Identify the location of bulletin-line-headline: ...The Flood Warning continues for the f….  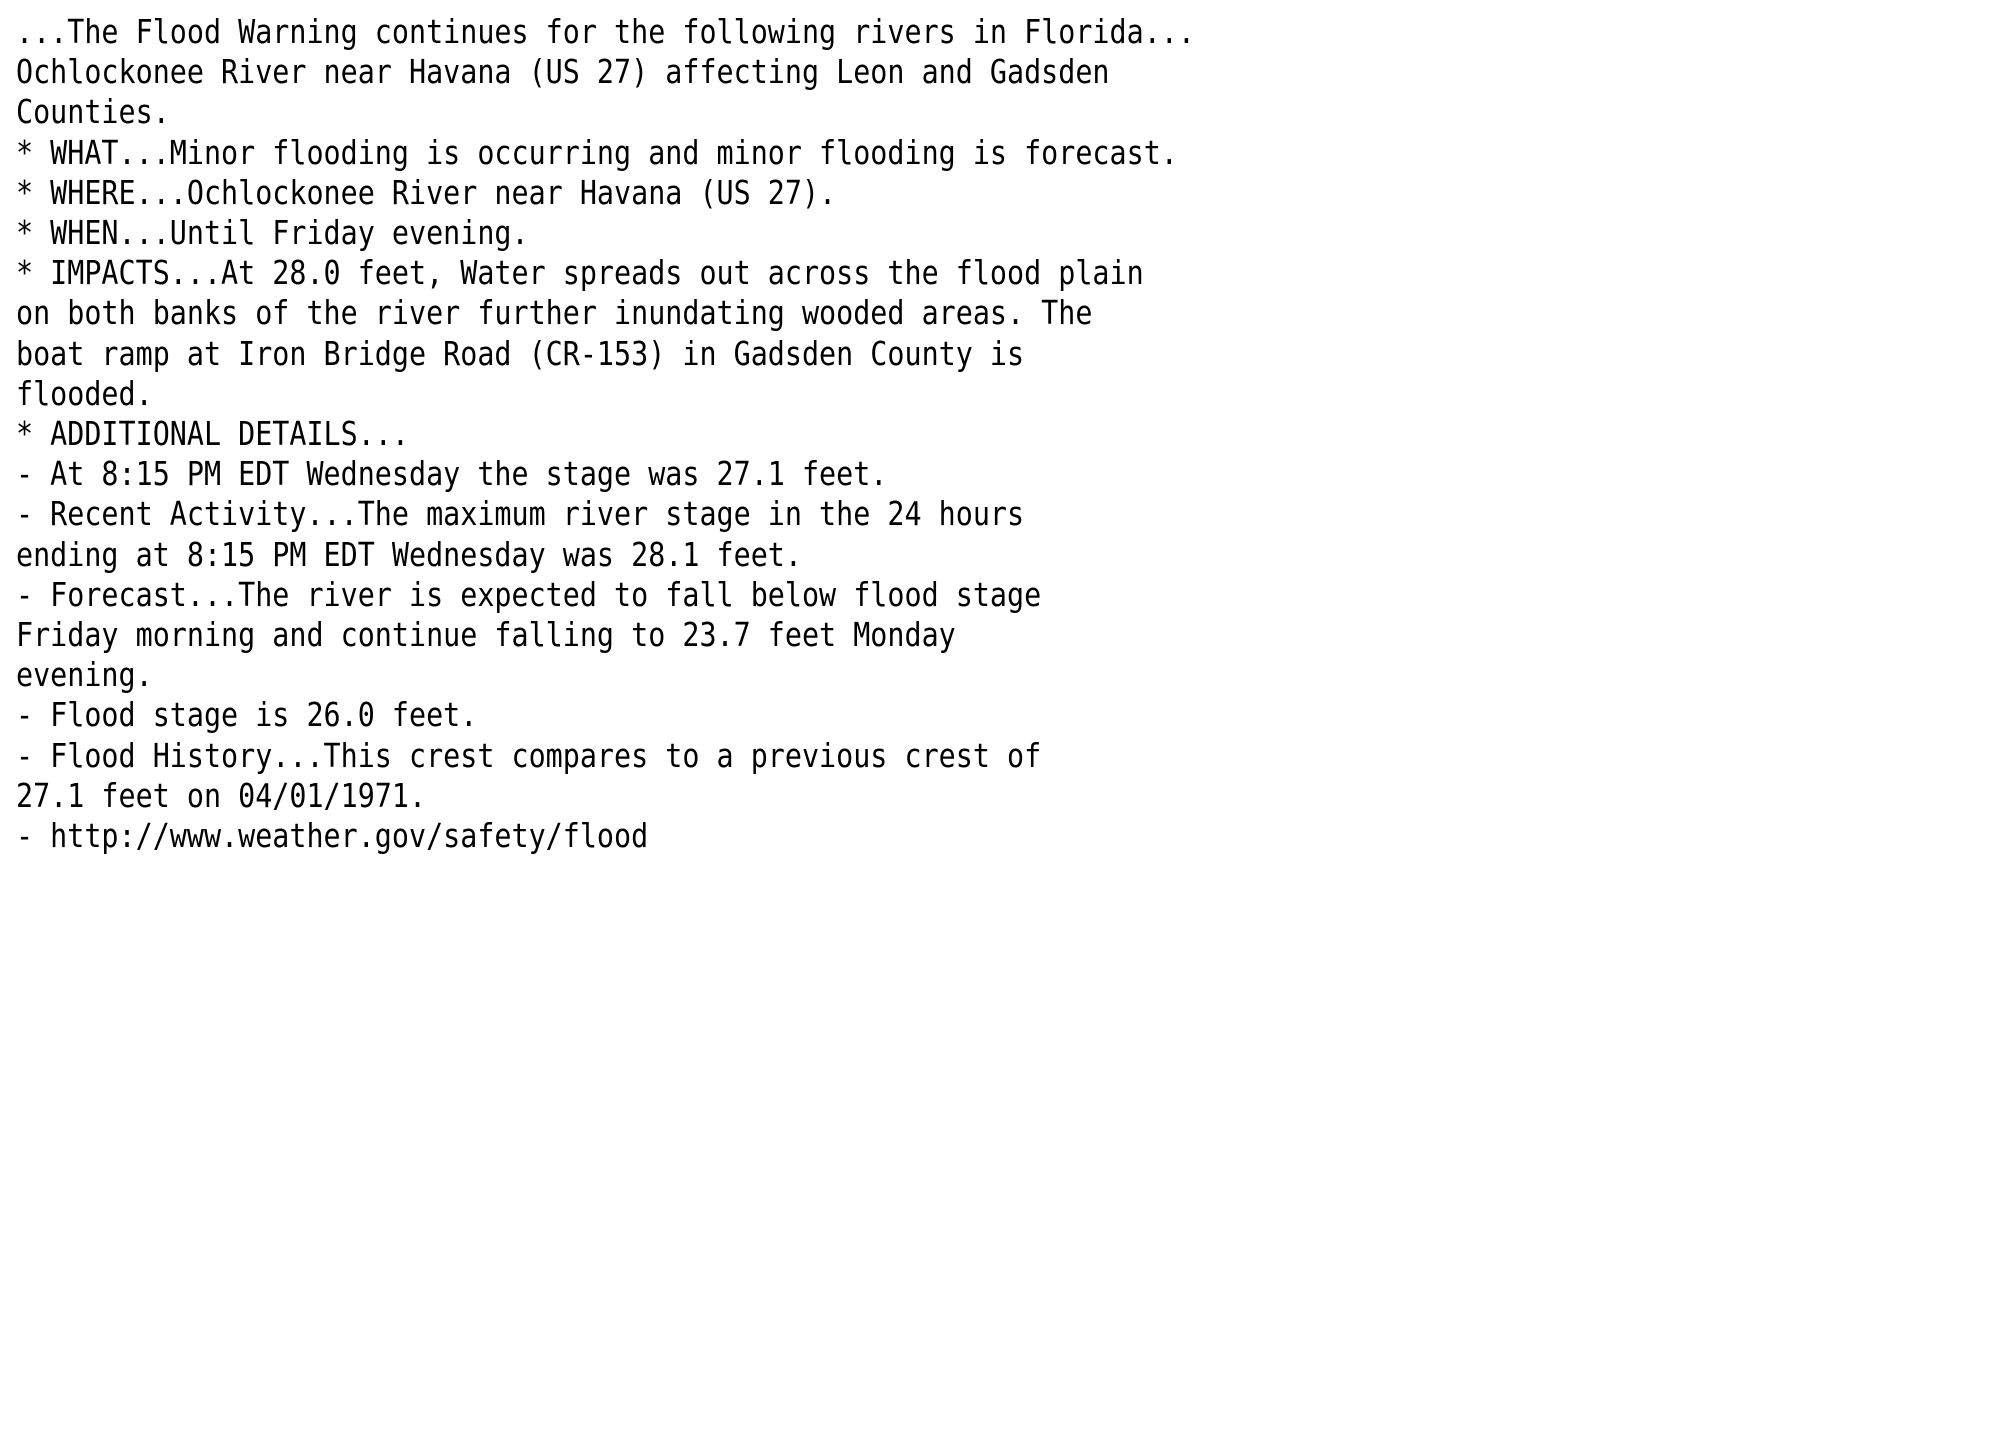
(605, 31).